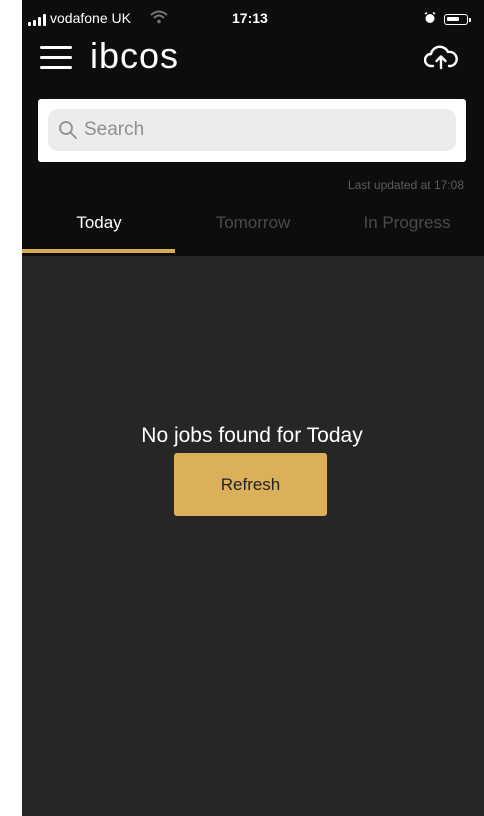 Image resolution: width=484 pixels, height=816 pixels. I want to click on hamburger-menu-icon, so click(57, 58).